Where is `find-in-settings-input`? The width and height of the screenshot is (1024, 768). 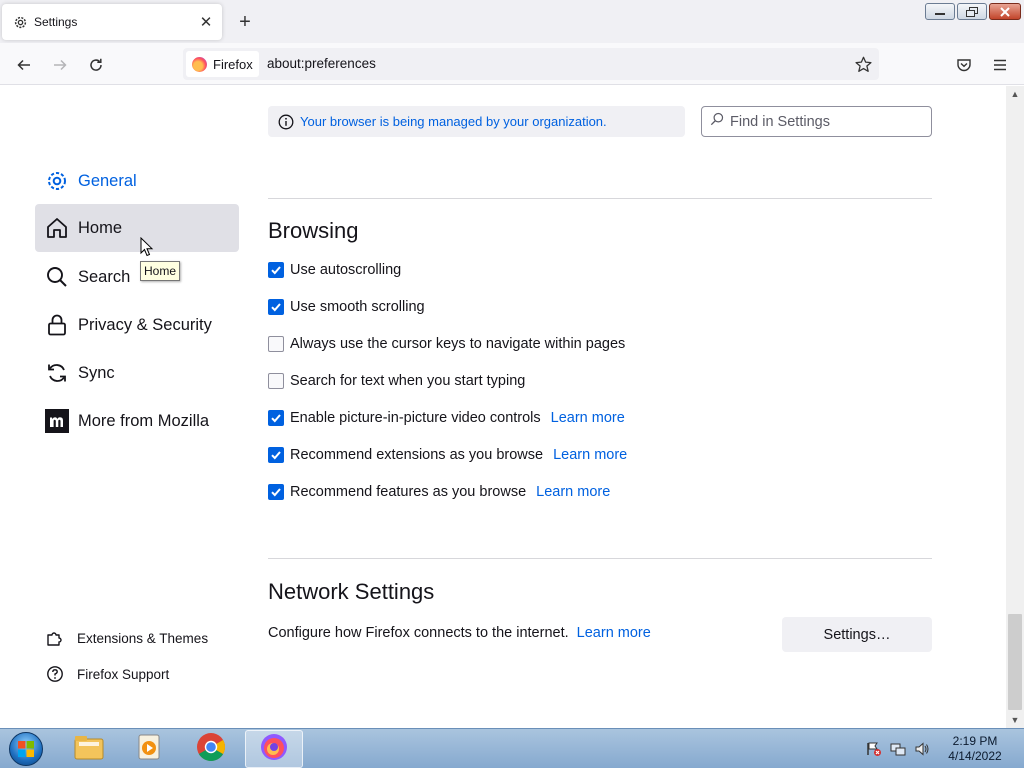
find-in-settings-input is located at coordinates (827, 121).